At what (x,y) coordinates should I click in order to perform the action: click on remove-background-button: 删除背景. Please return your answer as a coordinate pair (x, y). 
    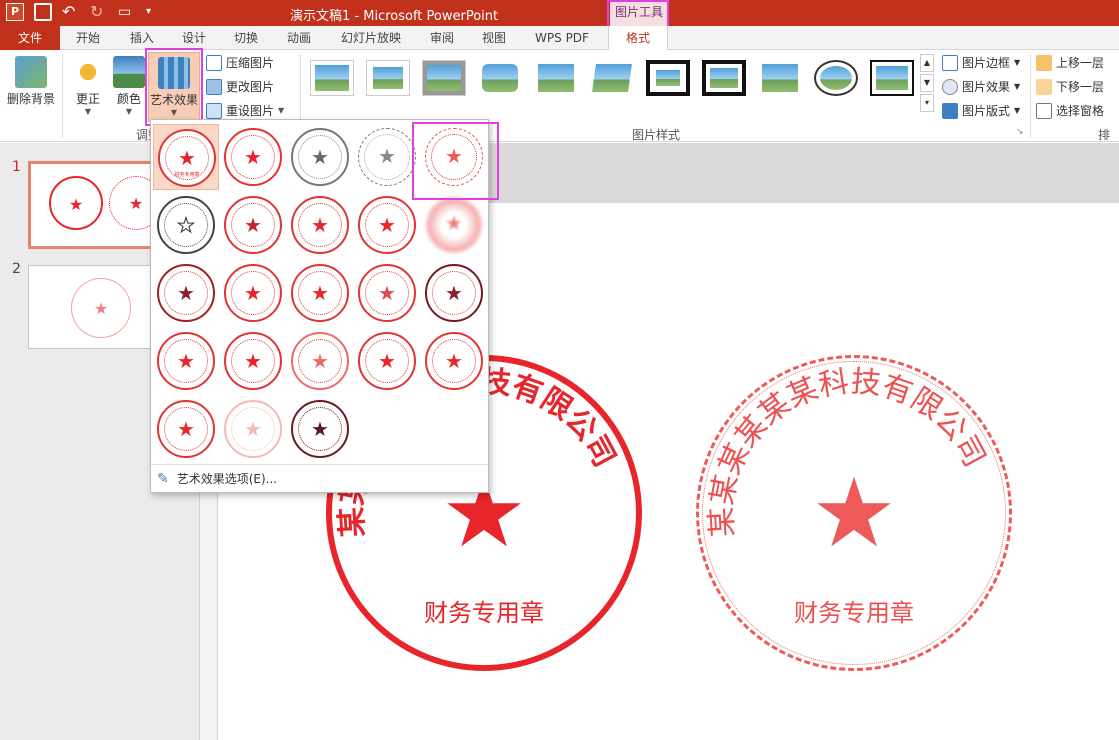
    Looking at the image, I should click on (31, 81).